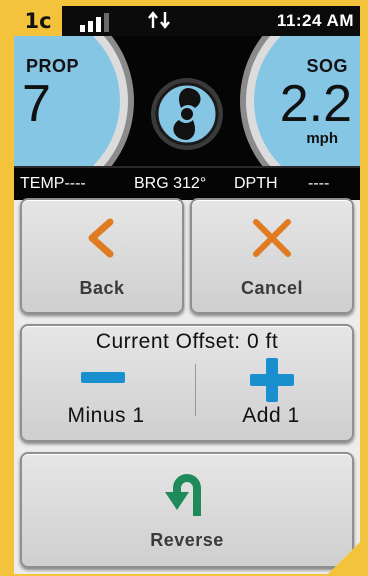 This screenshot has height=576, width=368. What do you see at coordinates (187, 114) in the screenshot?
I see `motor-logo-icon` at bounding box center [187, 114].